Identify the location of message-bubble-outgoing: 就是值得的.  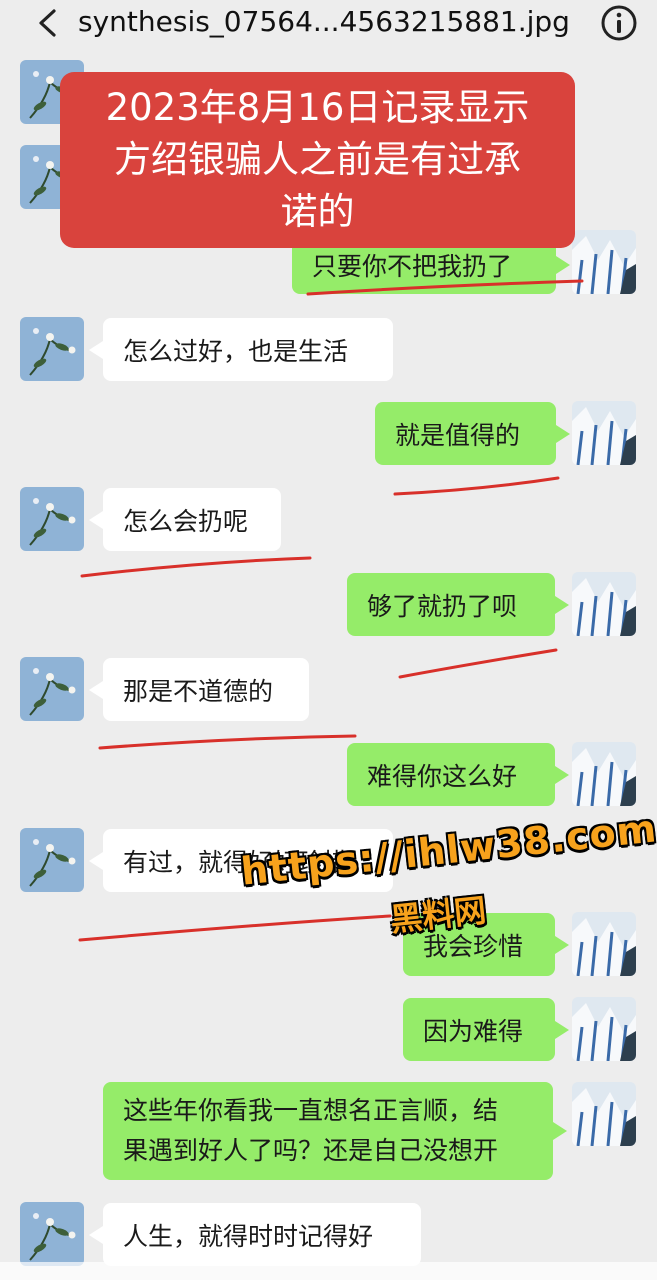
(472, 433).